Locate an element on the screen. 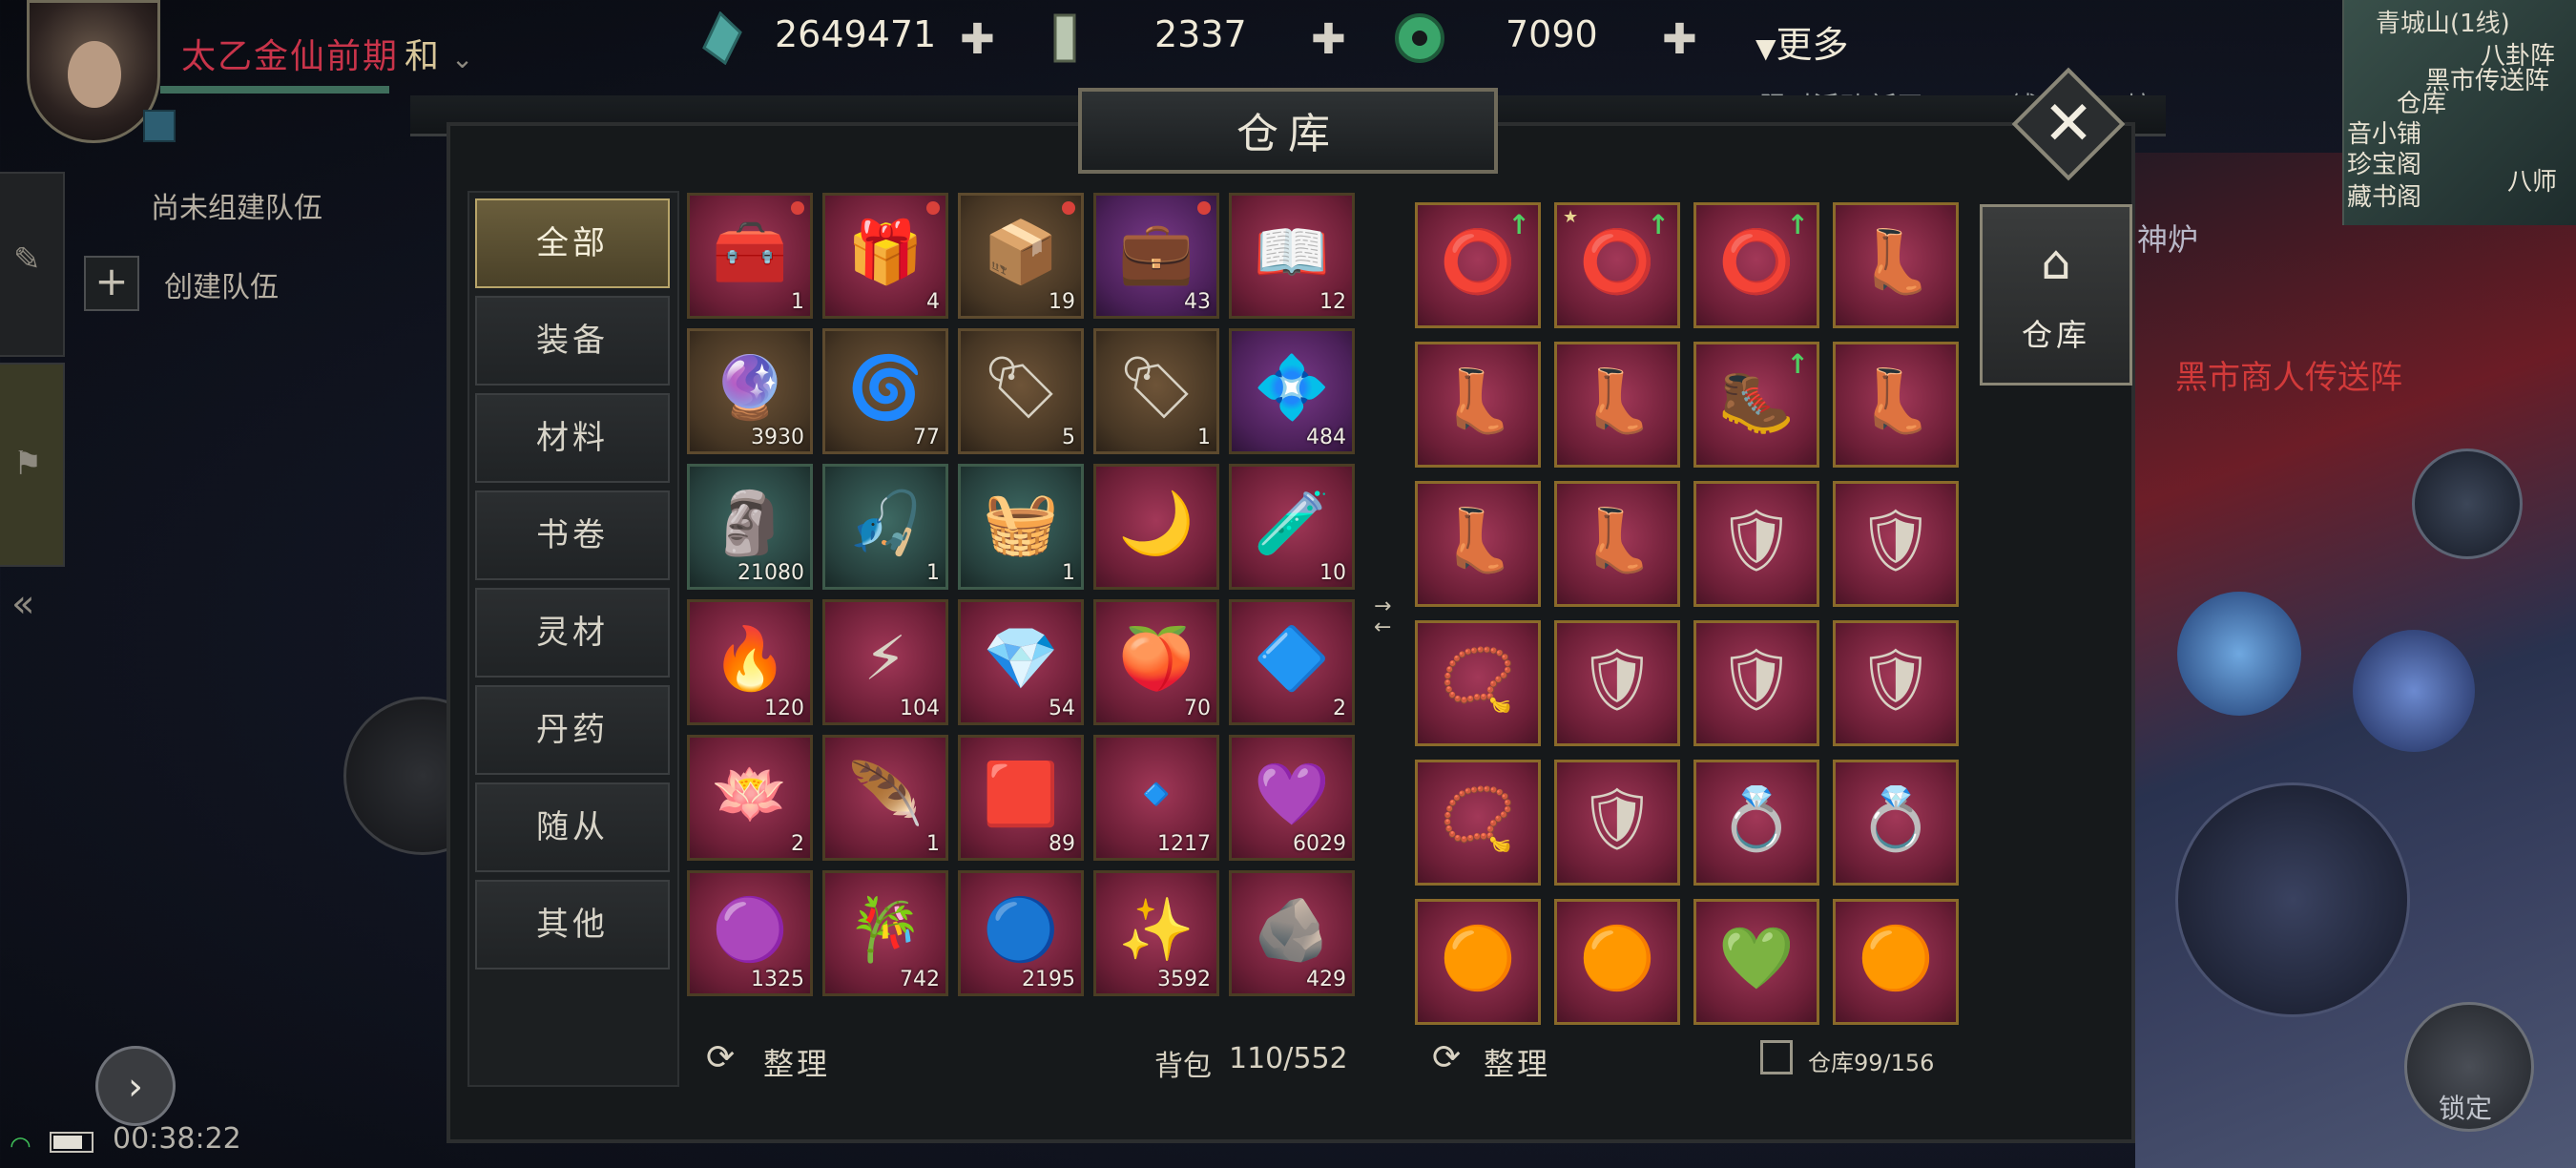 The width and height of the screenshot is (2576, 1168). warehouse-item-slot: 💚 is located at coordinates (1756, 962).